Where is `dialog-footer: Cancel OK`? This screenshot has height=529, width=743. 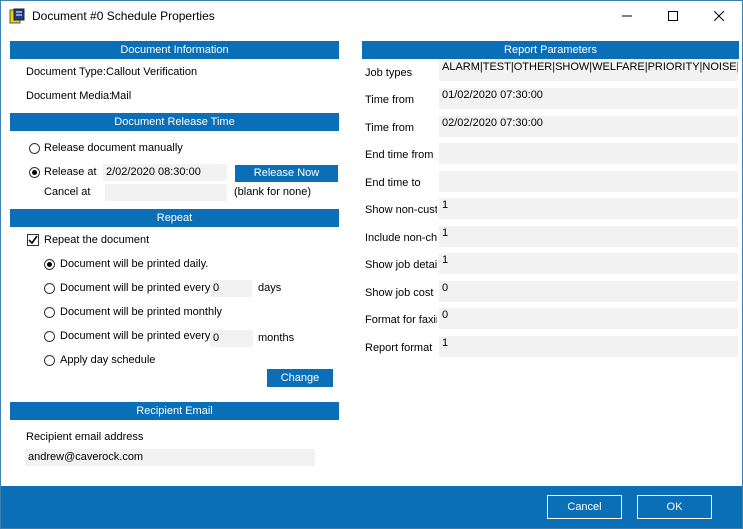 dialog-footer: Cancel OK is located at coordinates (371, 507).